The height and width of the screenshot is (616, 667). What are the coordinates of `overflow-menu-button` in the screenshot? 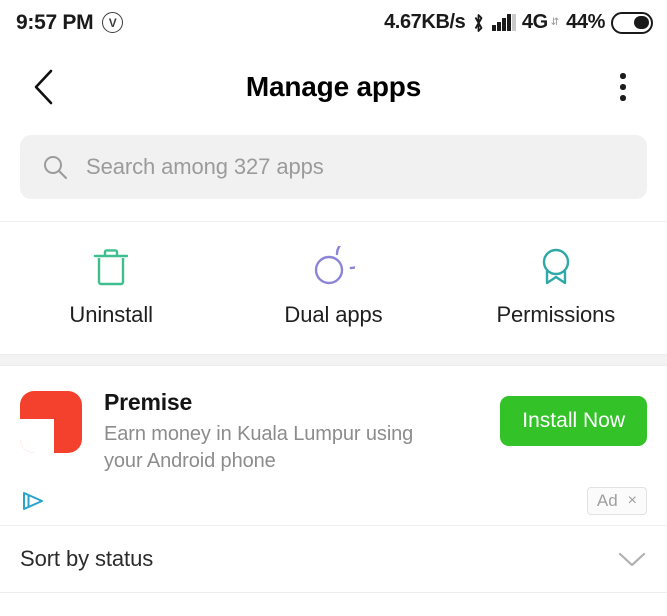 It's located at (623, 87).